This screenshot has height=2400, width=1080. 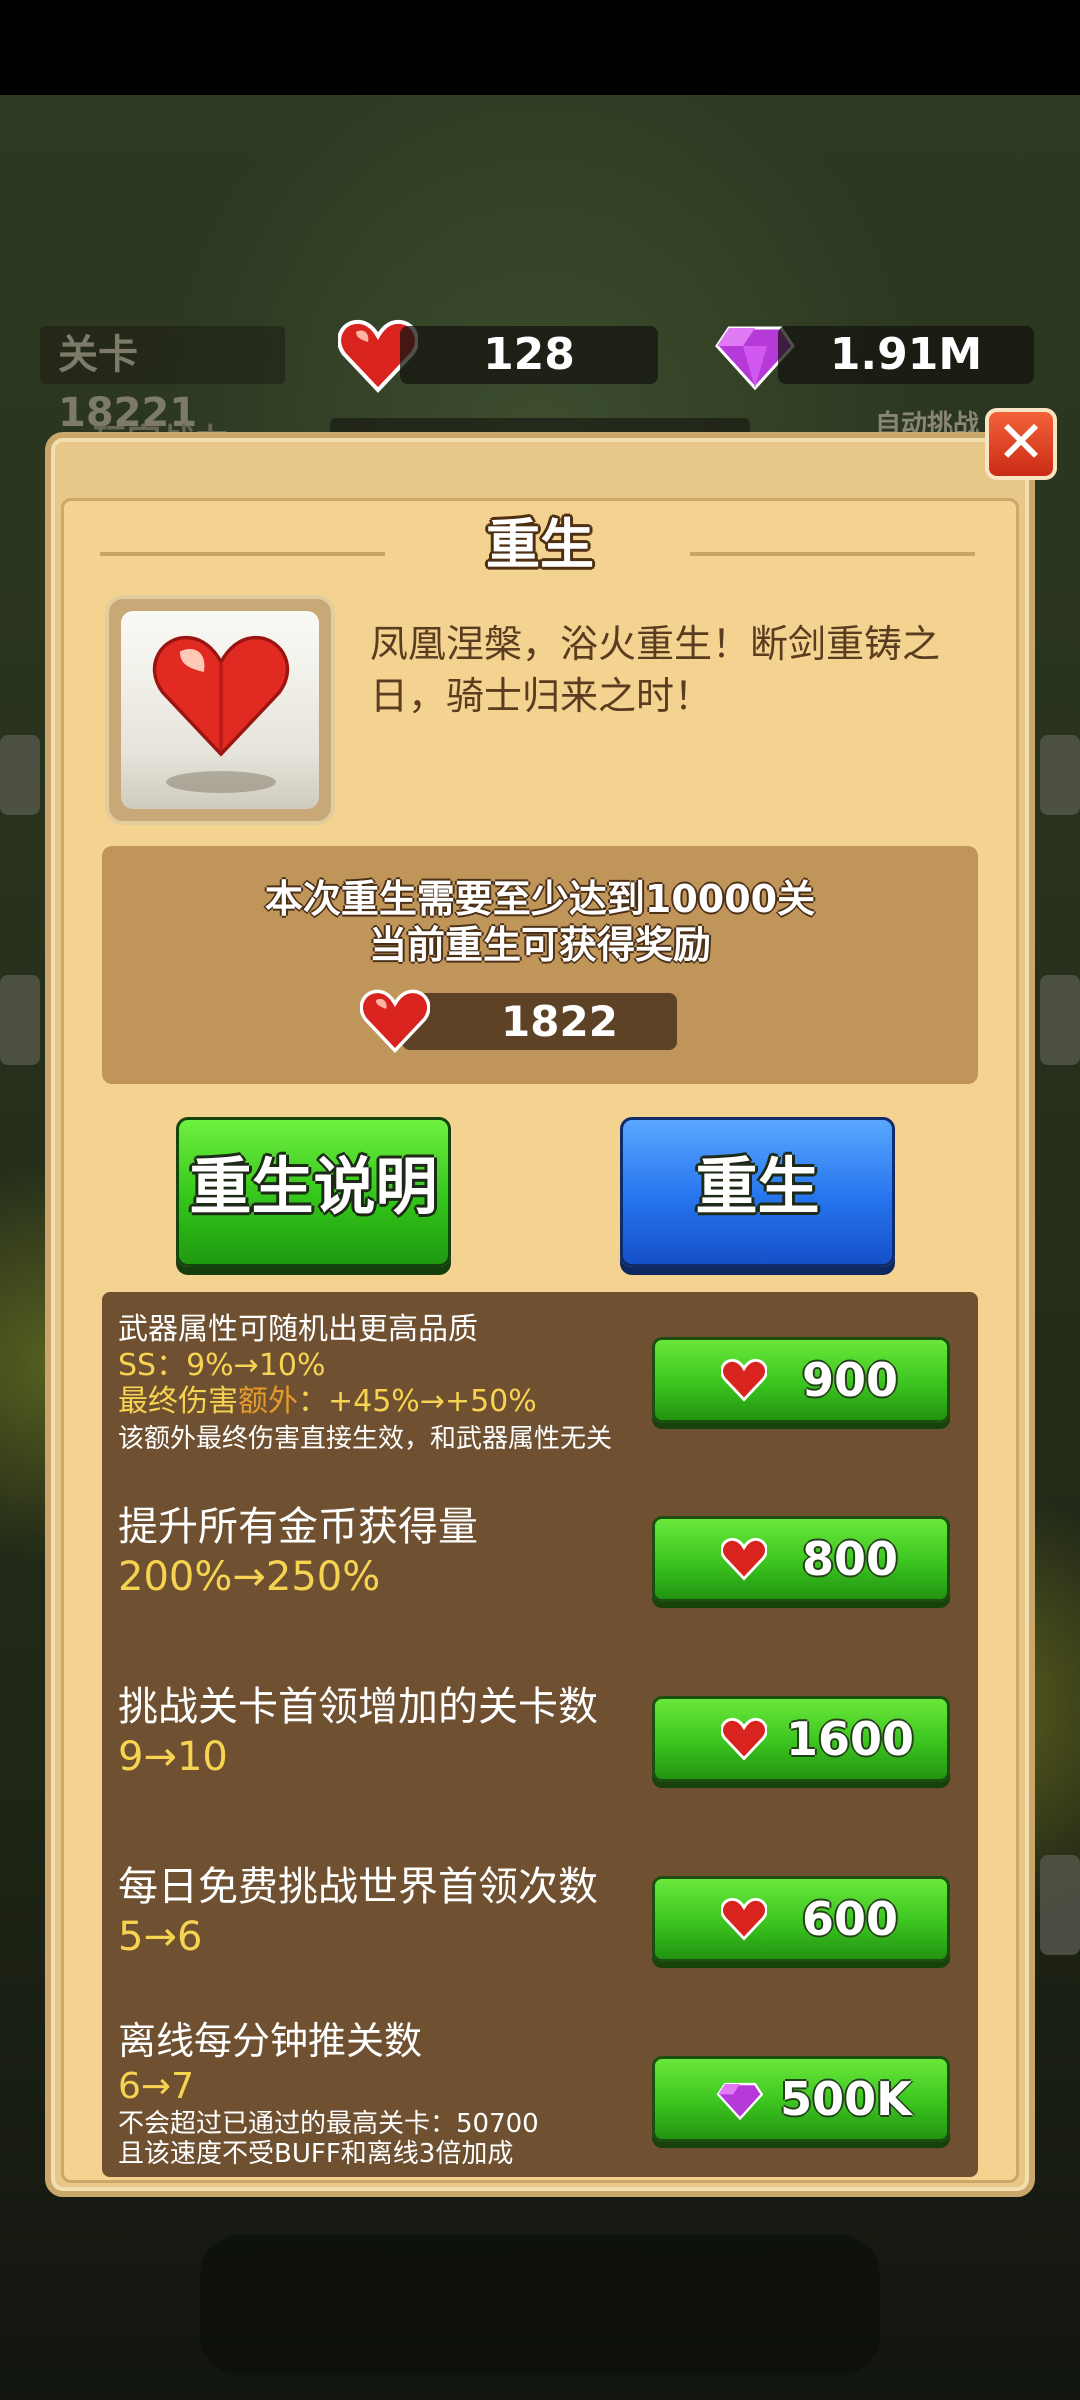 What do you see at coordinates (417, 1401) in the screenshot?
I see `extra-damage-value: ：+45%→+50%` at bounding box center [417, 1401].